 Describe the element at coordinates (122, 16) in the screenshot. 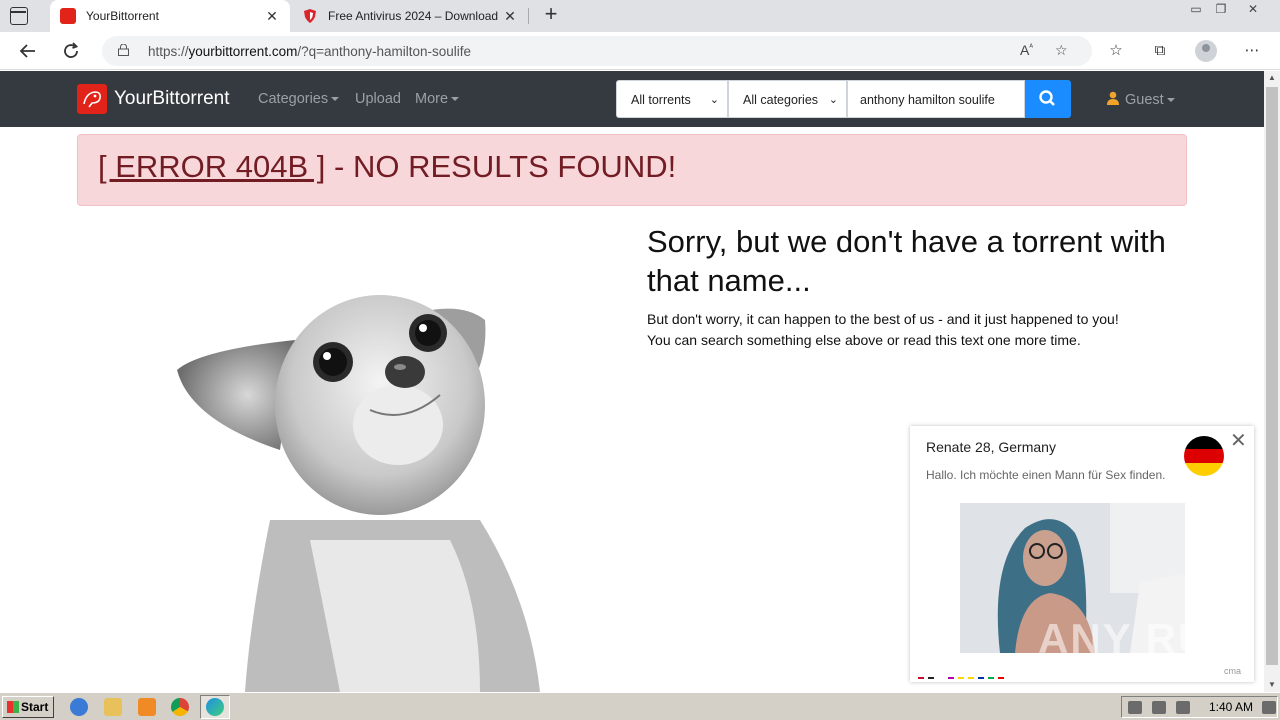

I see `tab-title: YourBittorrent` at that location.